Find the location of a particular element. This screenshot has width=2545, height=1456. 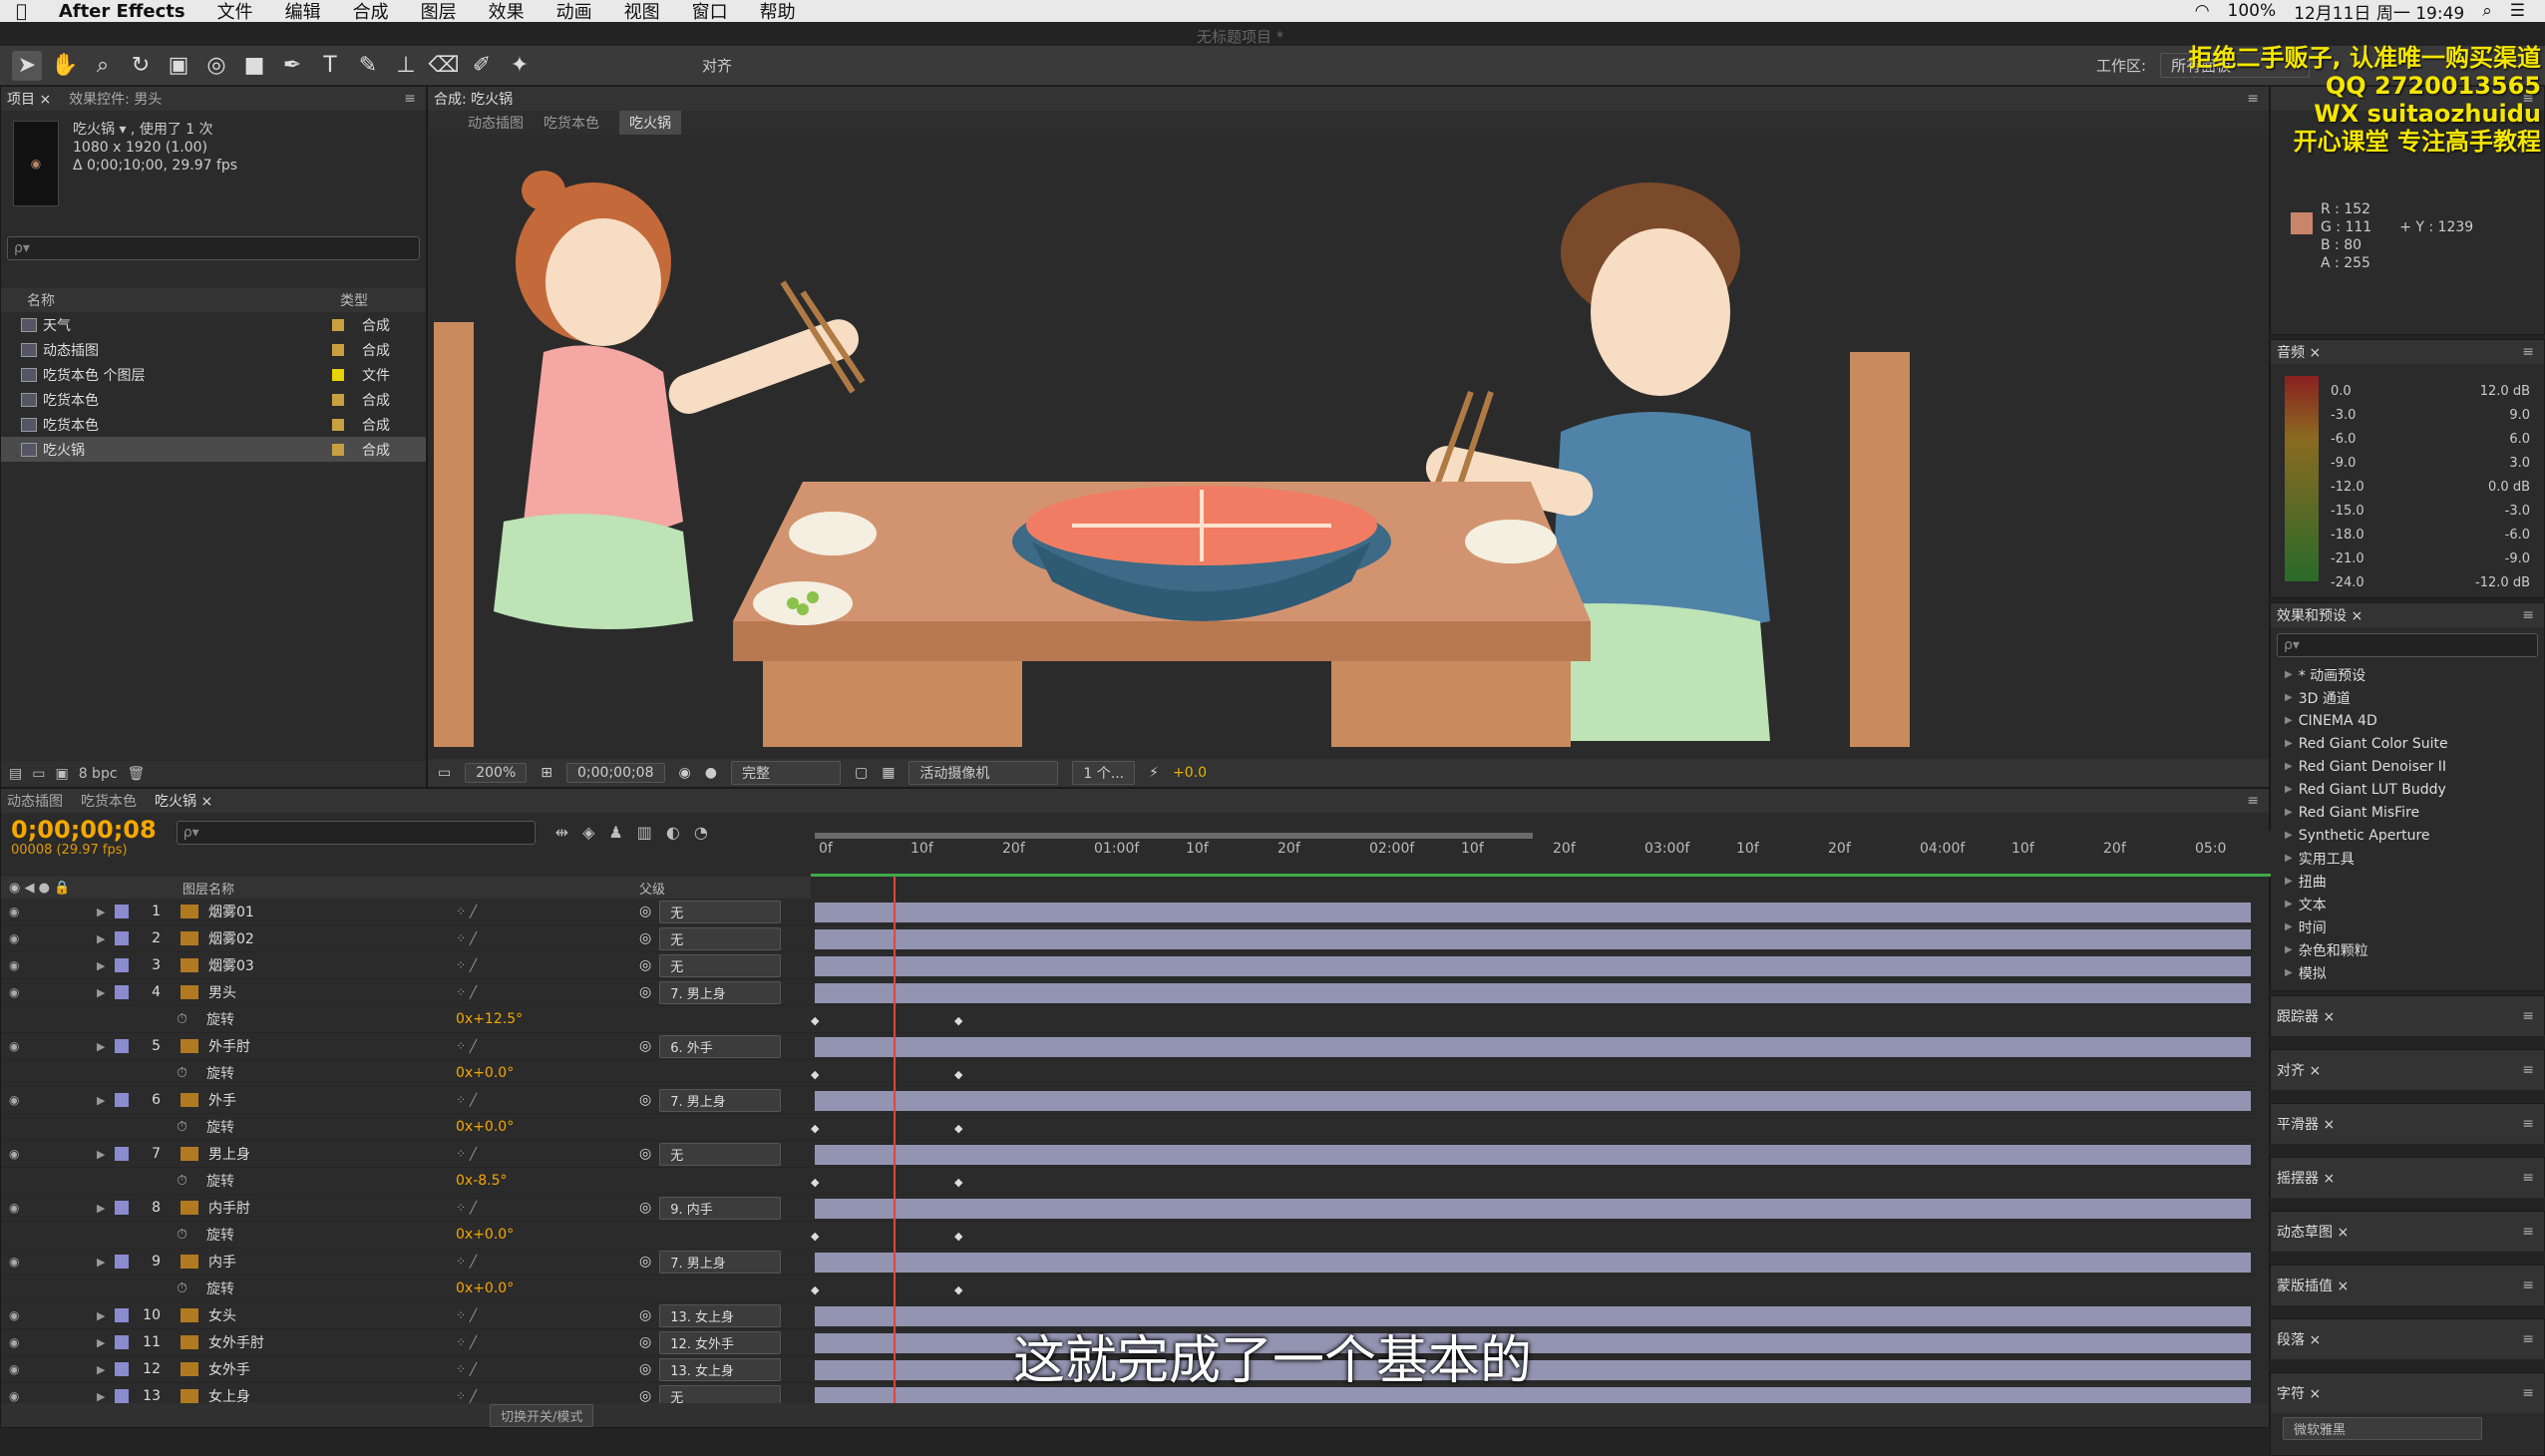

hand-tool-icon: ✋ is located at coordinates (65, 66).